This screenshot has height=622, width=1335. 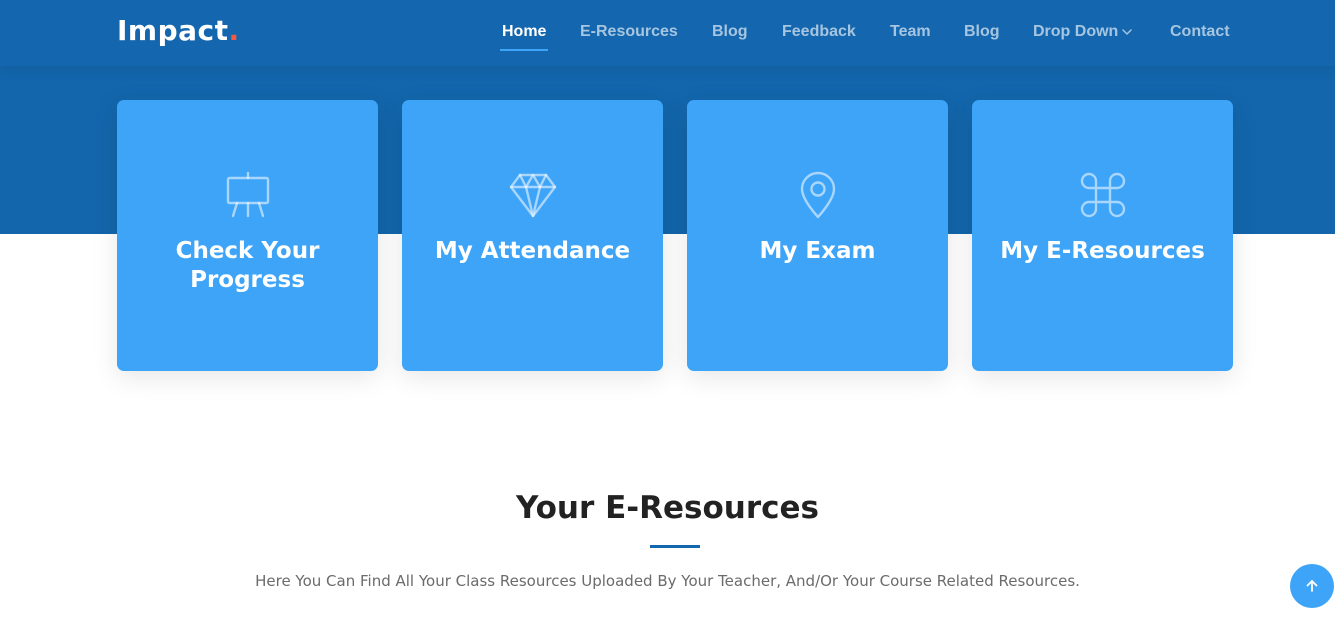 What do you see at coordinates (532, 251) in the screenshot?
I see `card-label: My Attendance` at bounding box center [532, 251].